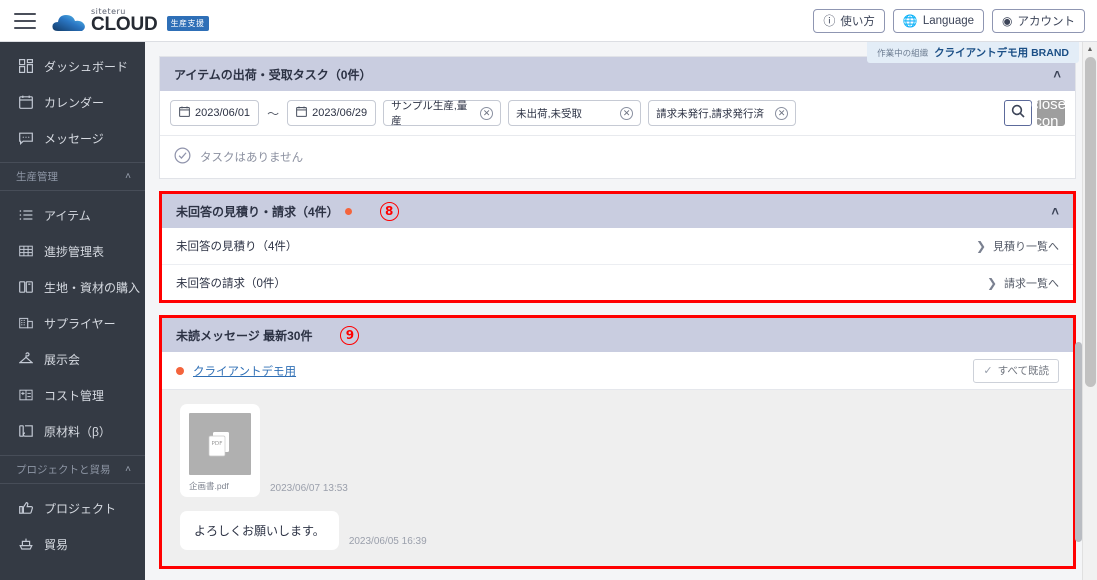 The height and width of the screenshot is (580, 1097). I want to click on brand-title: CLOUD, so click(124, 24).